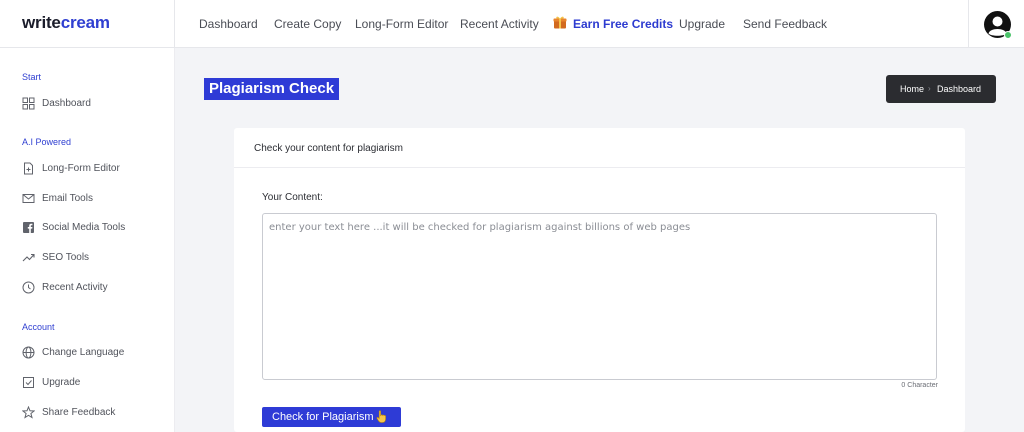 This screenshot has height=432, width=1024. What do you see at coordinates (499, 24) in the screenshot?
I see `nav-recent-activity: Recent Activity` at bounding box center [499, 24].